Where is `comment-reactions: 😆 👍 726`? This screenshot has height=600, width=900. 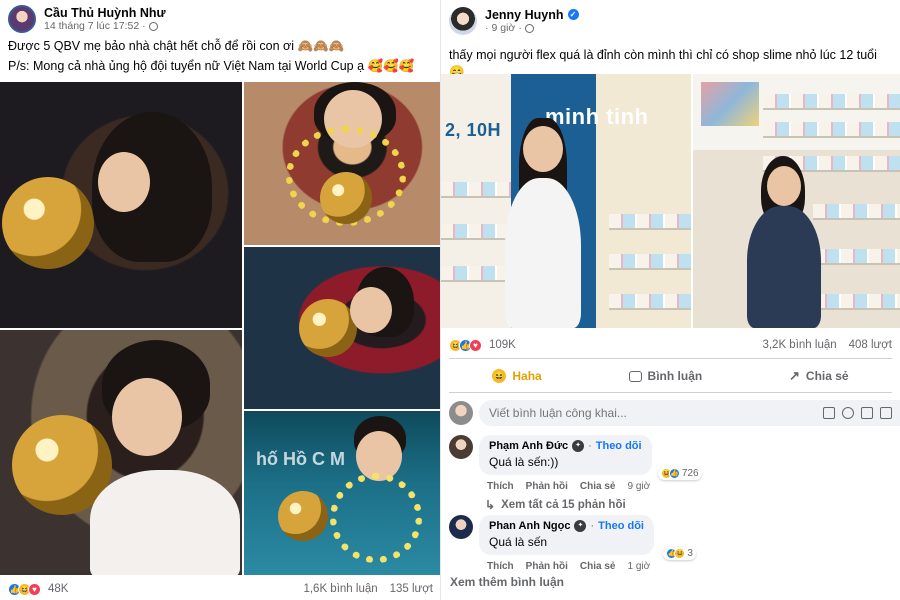 comment-reactions: 😆 👍 726 is located at coordinates (679, 473).